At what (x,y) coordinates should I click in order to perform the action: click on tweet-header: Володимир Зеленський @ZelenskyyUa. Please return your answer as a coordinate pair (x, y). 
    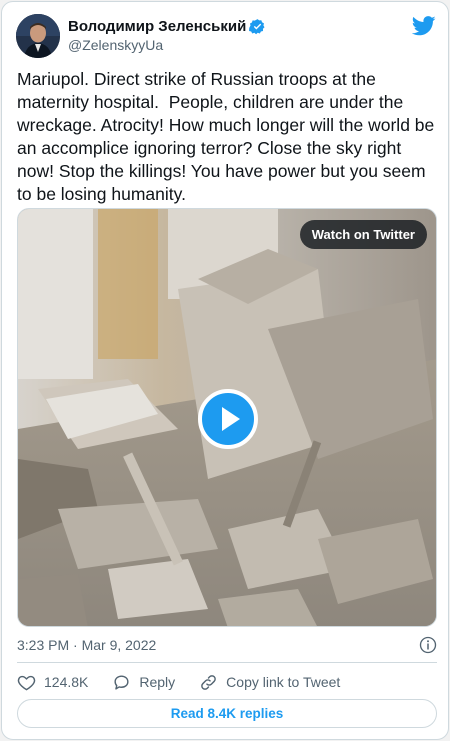
    Looking at the image, I should click on (226, 36).